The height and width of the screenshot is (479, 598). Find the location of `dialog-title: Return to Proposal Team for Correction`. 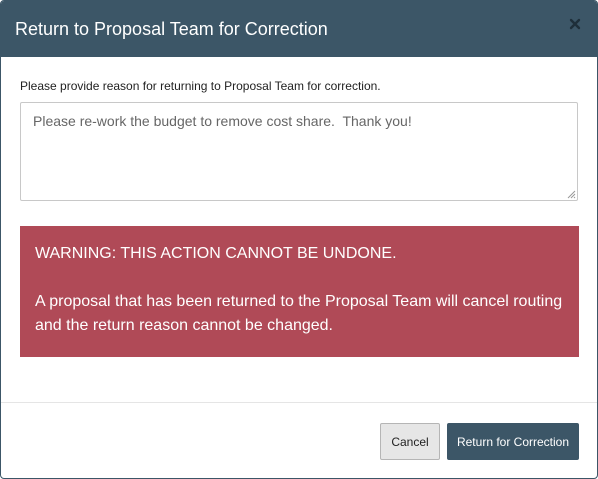

dialog-title: Return to Proposal Team for Correction is located at coordinates (171, 29).